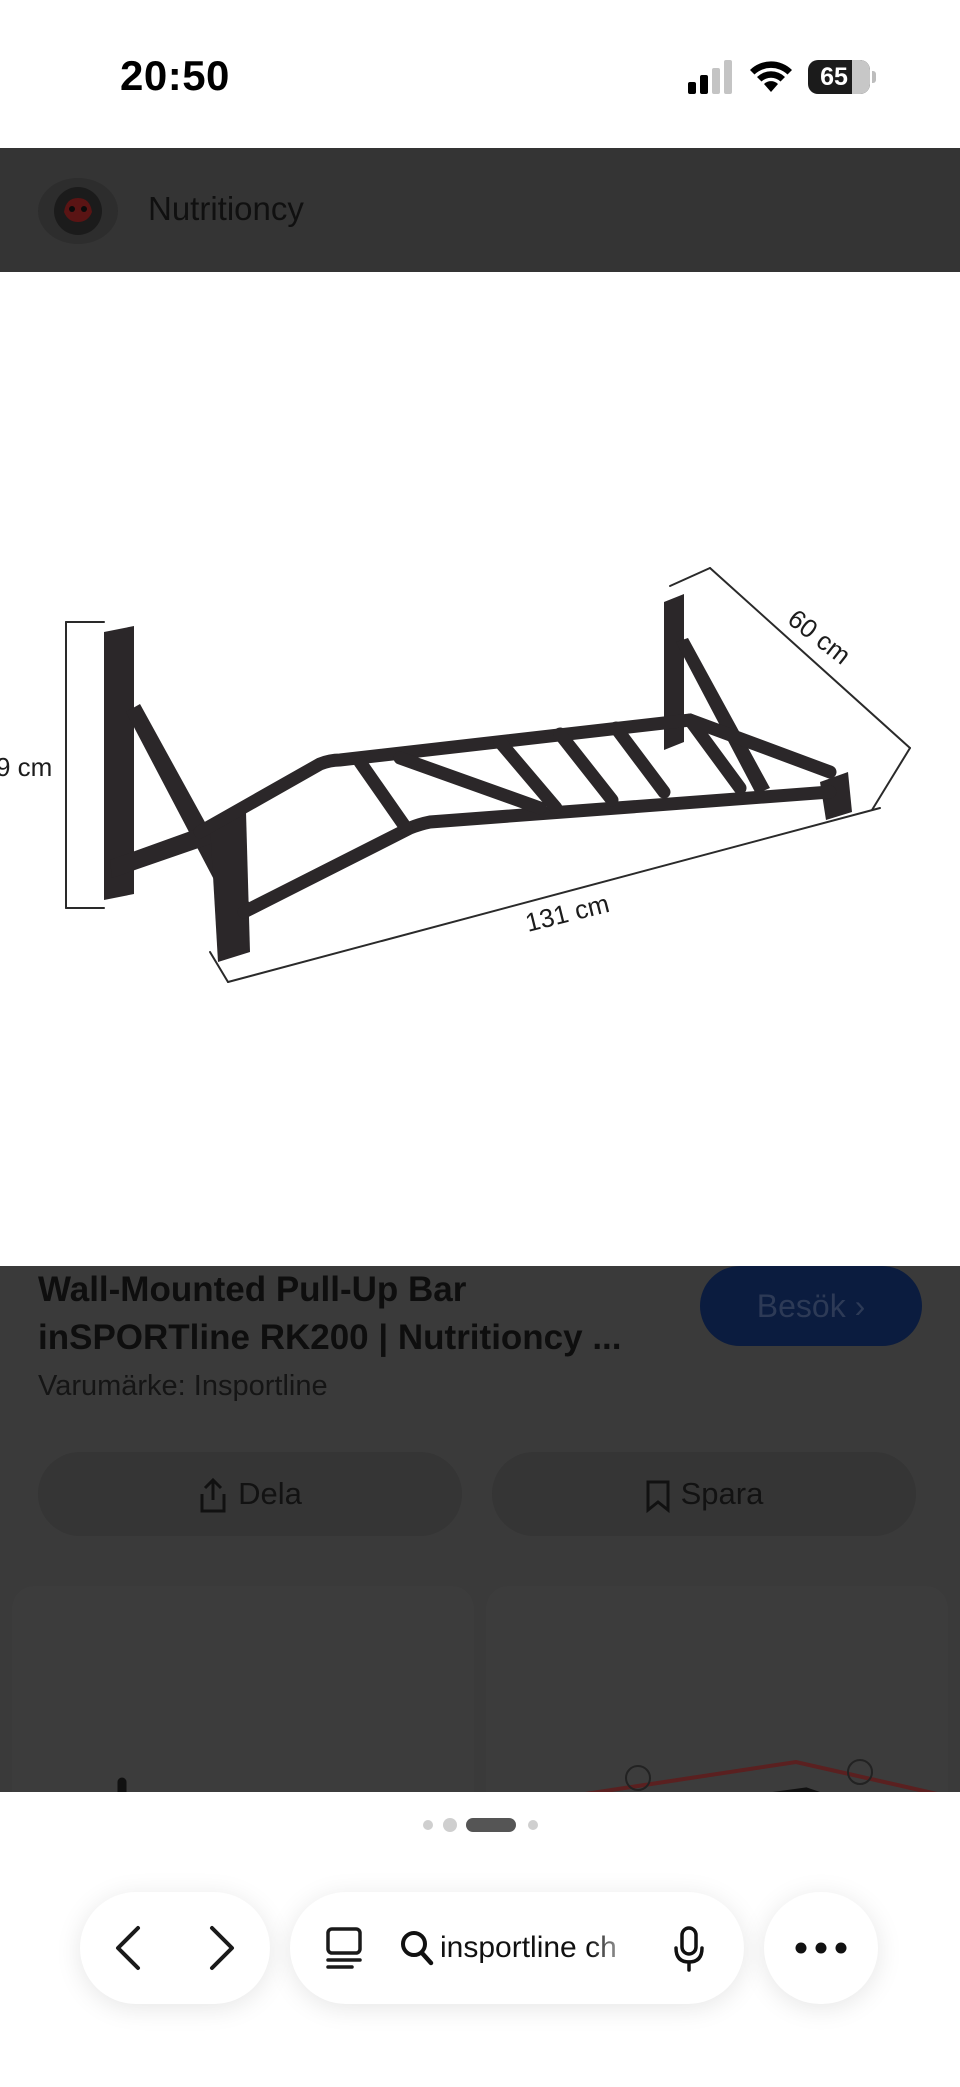 The image size is (960, 2087). I want to click on back-icon, so click(130, 1948).